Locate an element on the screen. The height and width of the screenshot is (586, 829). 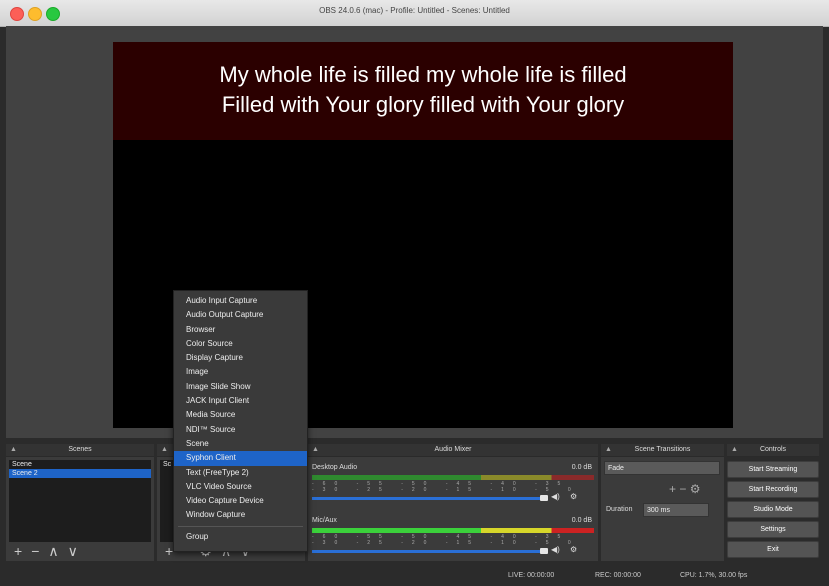
menu-item-window-capture: Window Capture is located at coordinates (240, 515).